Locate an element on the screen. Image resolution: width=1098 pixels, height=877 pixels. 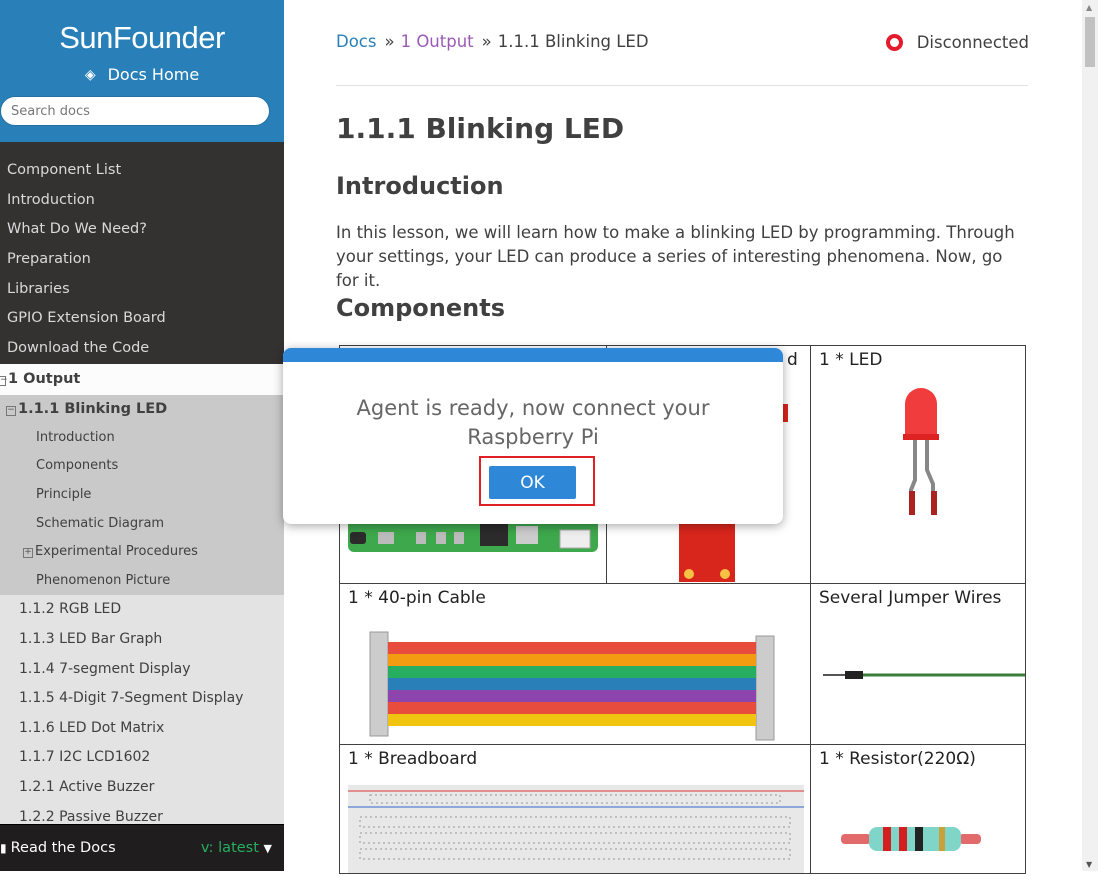
expand-icon: + is located at coordinates (28, 553).